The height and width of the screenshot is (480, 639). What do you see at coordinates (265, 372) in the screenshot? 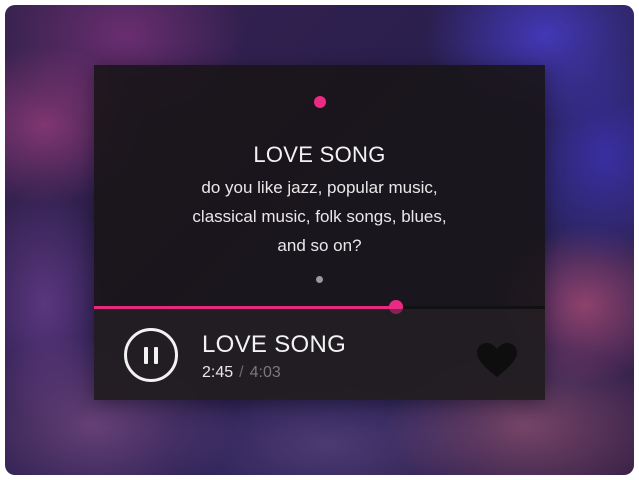
I see `total-time: 4:03` at bounding box center [265, 372].